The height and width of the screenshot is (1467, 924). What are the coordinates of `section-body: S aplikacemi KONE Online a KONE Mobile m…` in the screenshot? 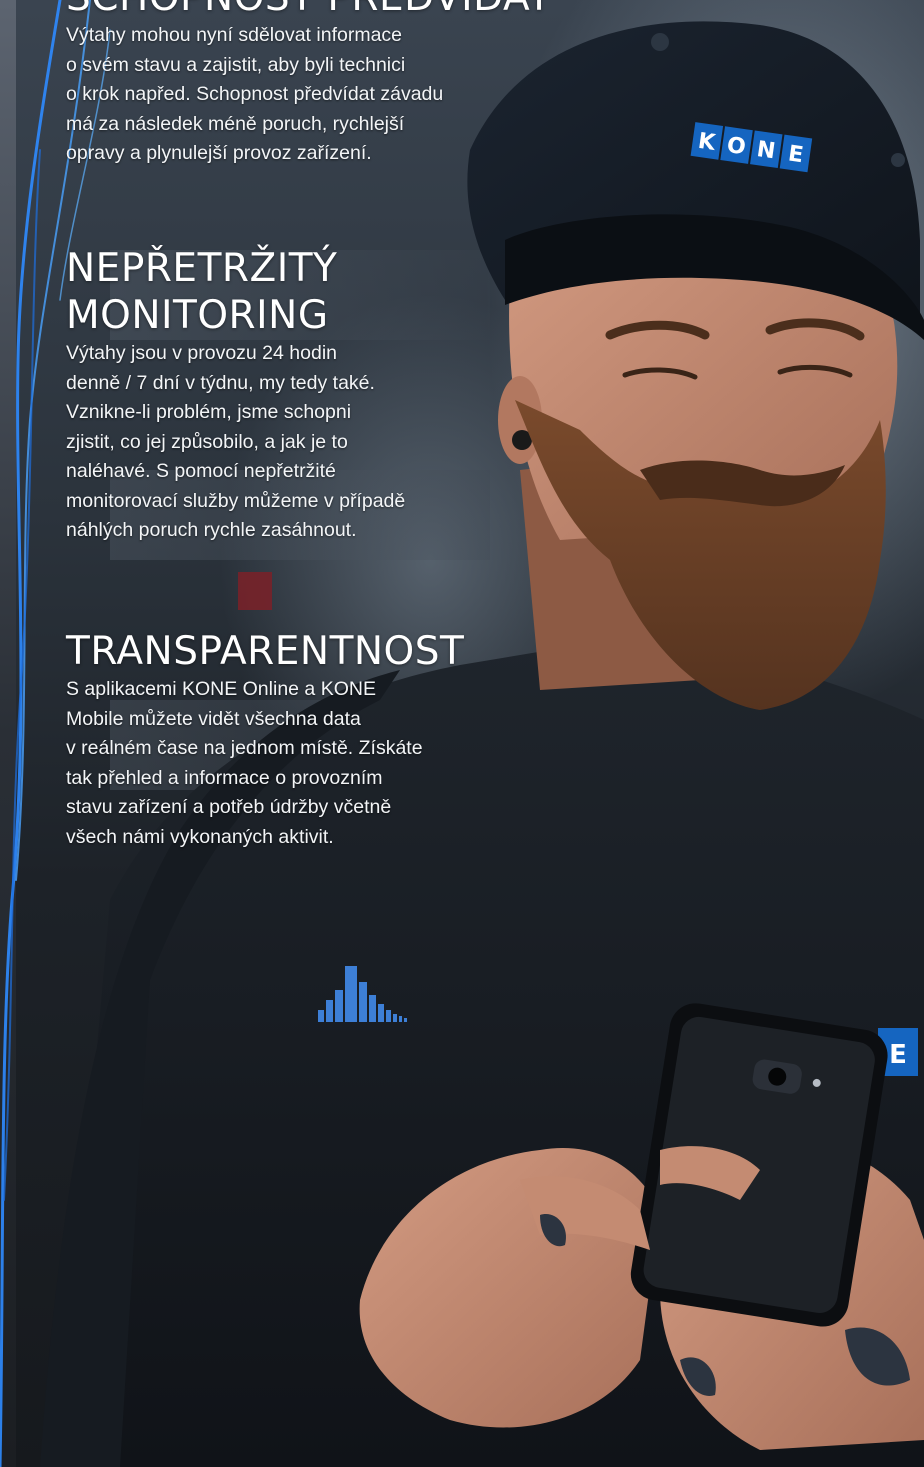 It's located at (265, 763).